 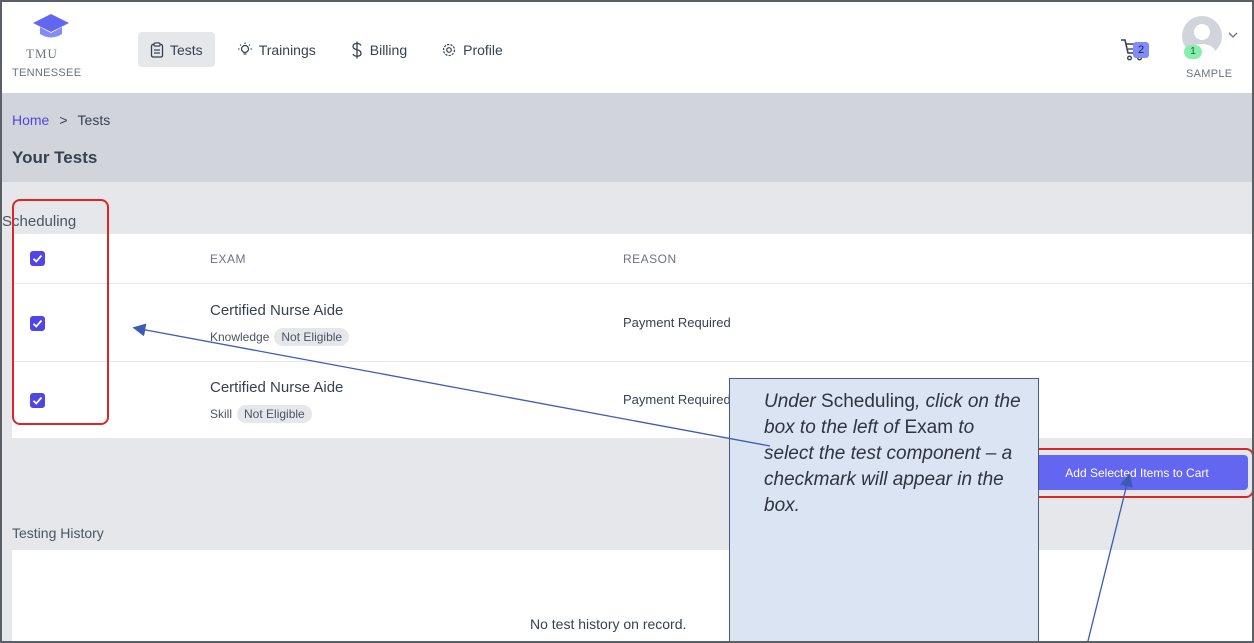 I want to click on logo-state-text: TENNESSEE, so click(x=47, y=73).